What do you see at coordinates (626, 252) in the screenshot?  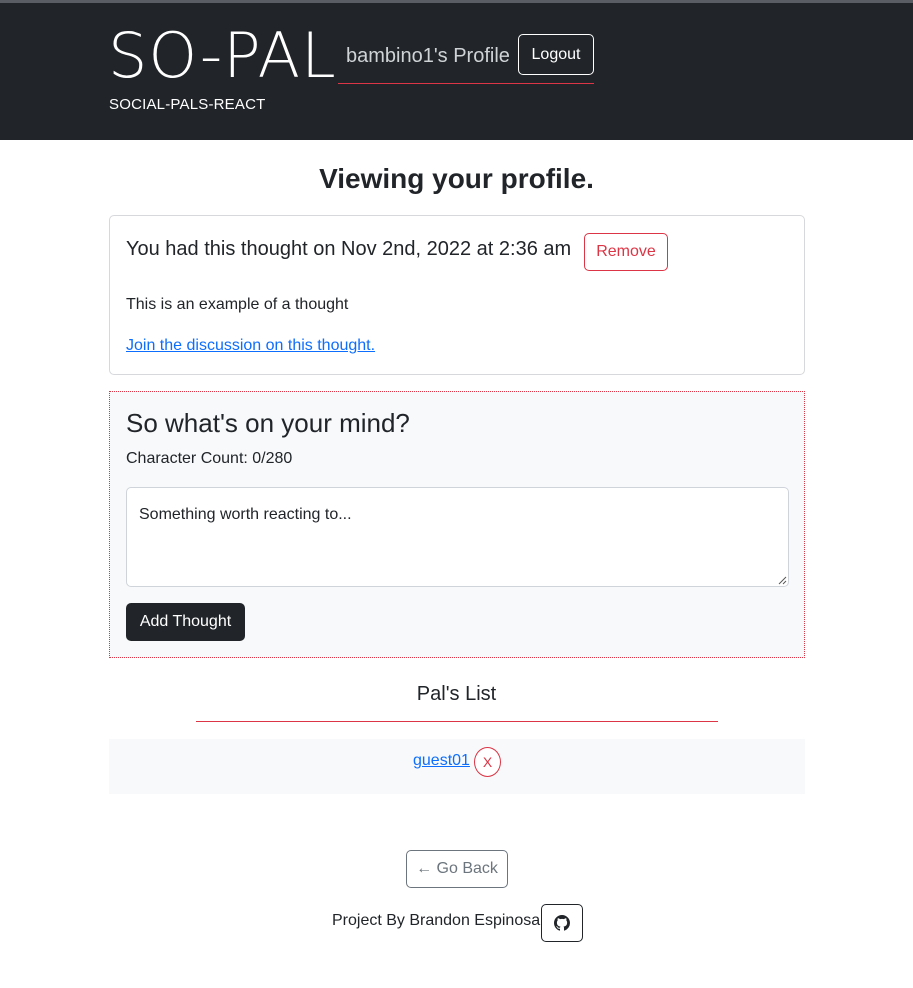 I see `remove-thought-button: Remove` at bounding box center [626, 252].